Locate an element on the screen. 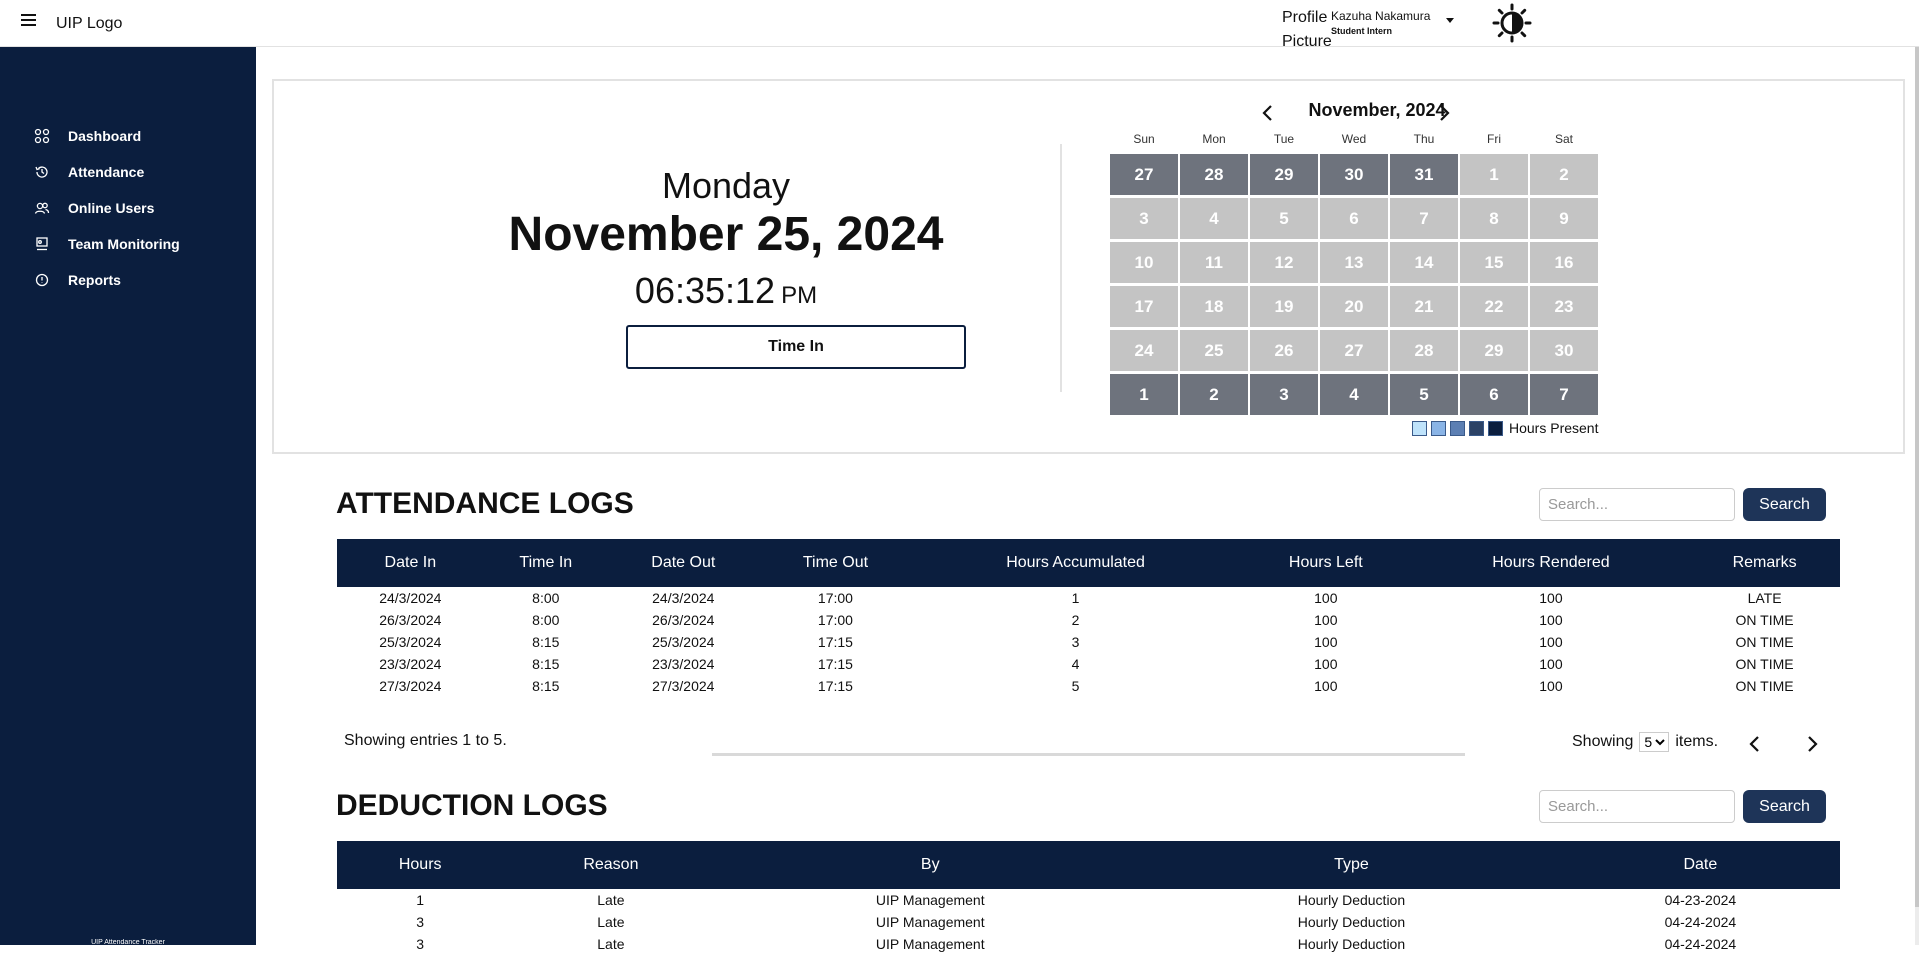 This screenshot has height=955, width=1919. calendar-day-cell: 24 is located at coordinates (1144, 350).